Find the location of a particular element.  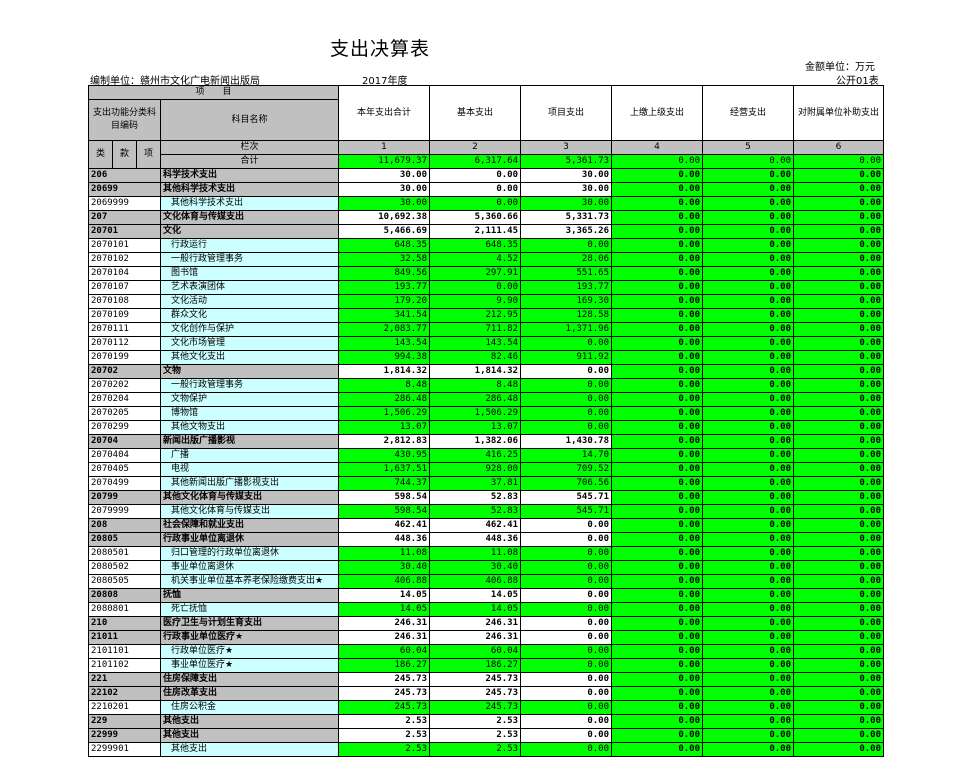

col-header-basic: 基本支出 is located at coordinates (475, 113).